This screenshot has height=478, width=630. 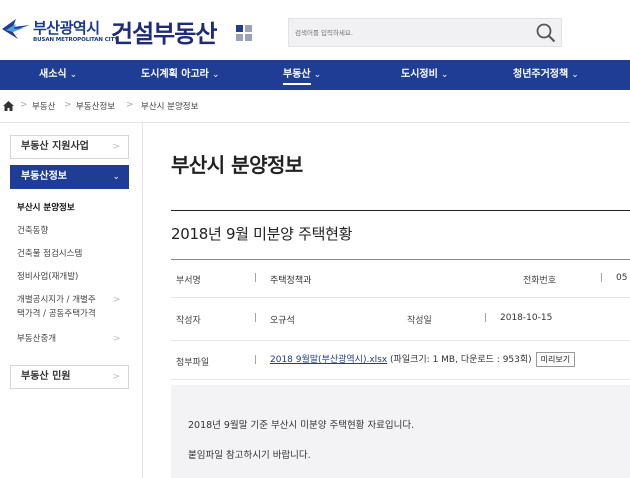 What do you see at coordinates (237, 165) in the screenshot?
I see `page-title: 부산시 분양정보` at bounding box center [237, 165].